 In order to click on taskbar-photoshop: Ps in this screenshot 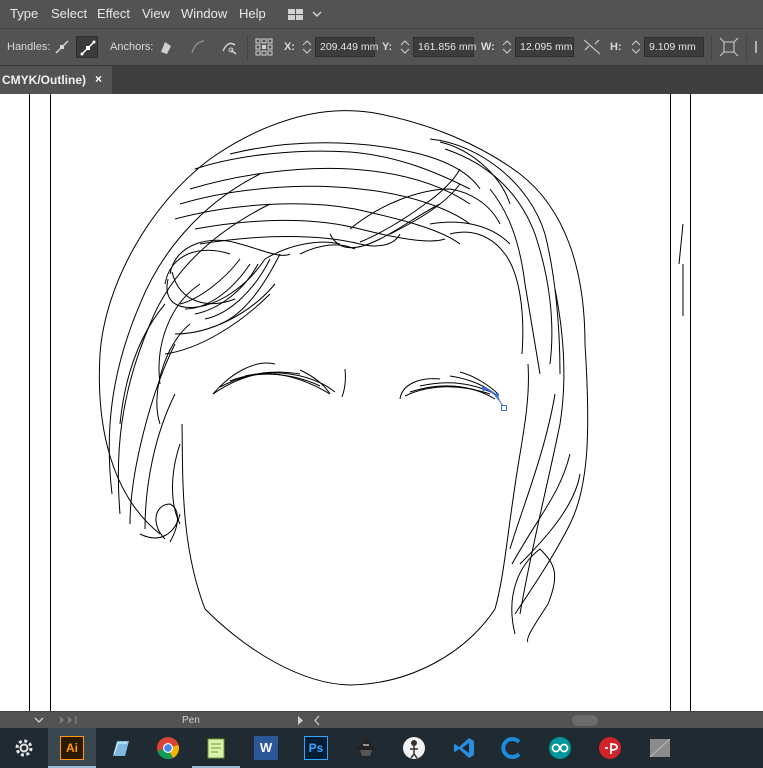, I will do `click(316, 748)`.